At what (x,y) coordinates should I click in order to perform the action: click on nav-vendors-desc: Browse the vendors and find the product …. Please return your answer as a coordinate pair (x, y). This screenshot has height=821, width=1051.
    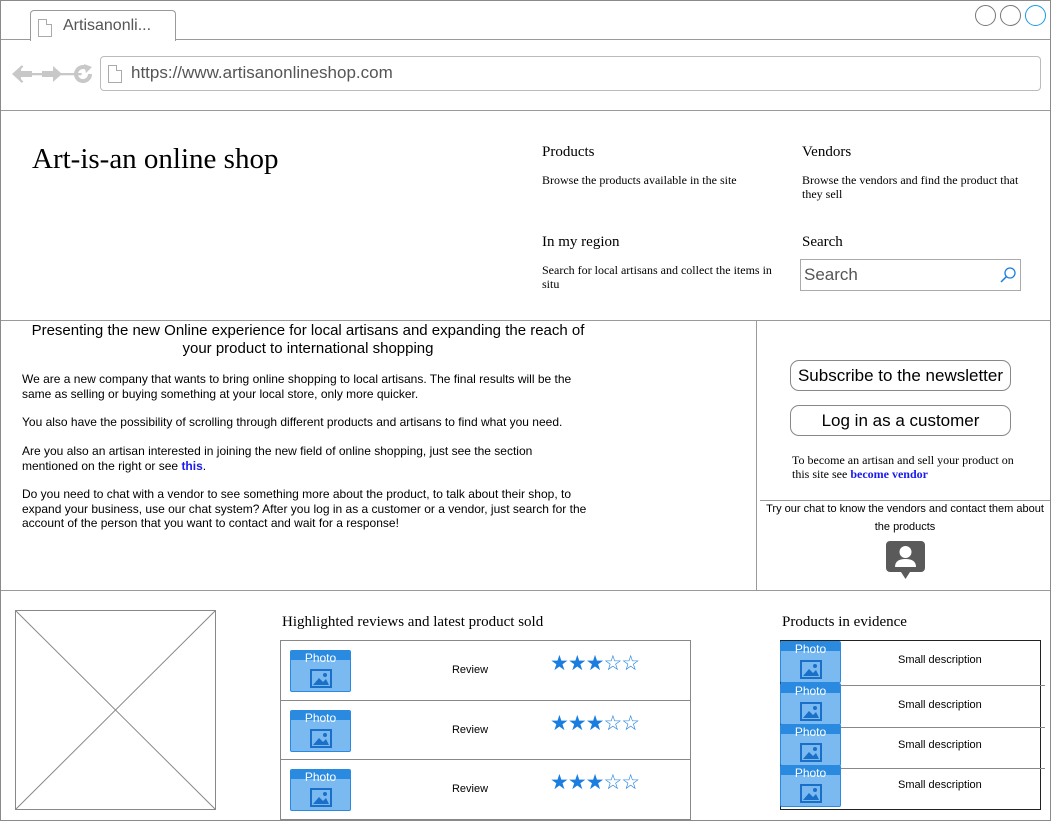
    Looking at the image, I should click on (910, 187).